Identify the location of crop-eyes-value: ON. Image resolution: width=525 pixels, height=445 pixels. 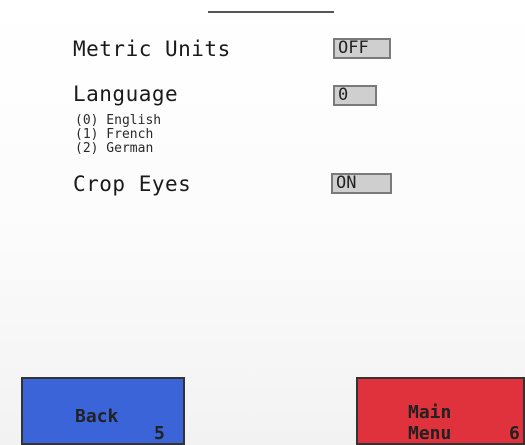
(361, 183).